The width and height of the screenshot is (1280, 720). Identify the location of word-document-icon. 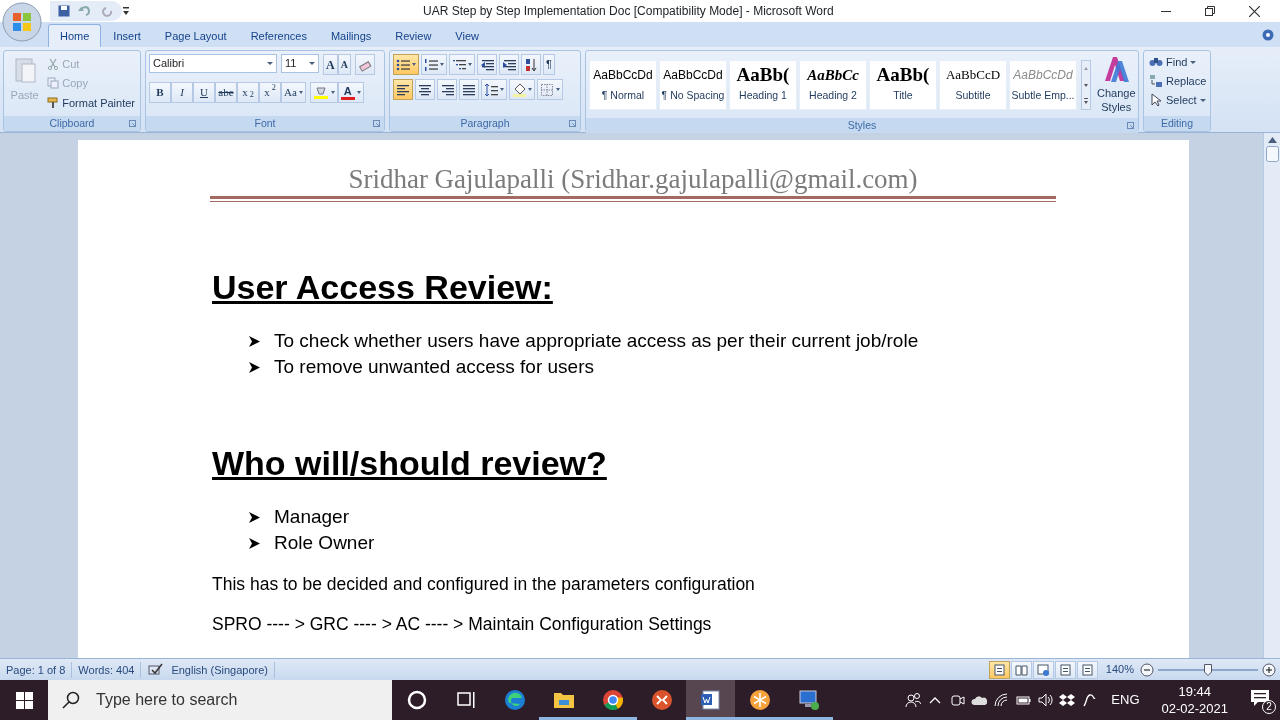
(710, 700).